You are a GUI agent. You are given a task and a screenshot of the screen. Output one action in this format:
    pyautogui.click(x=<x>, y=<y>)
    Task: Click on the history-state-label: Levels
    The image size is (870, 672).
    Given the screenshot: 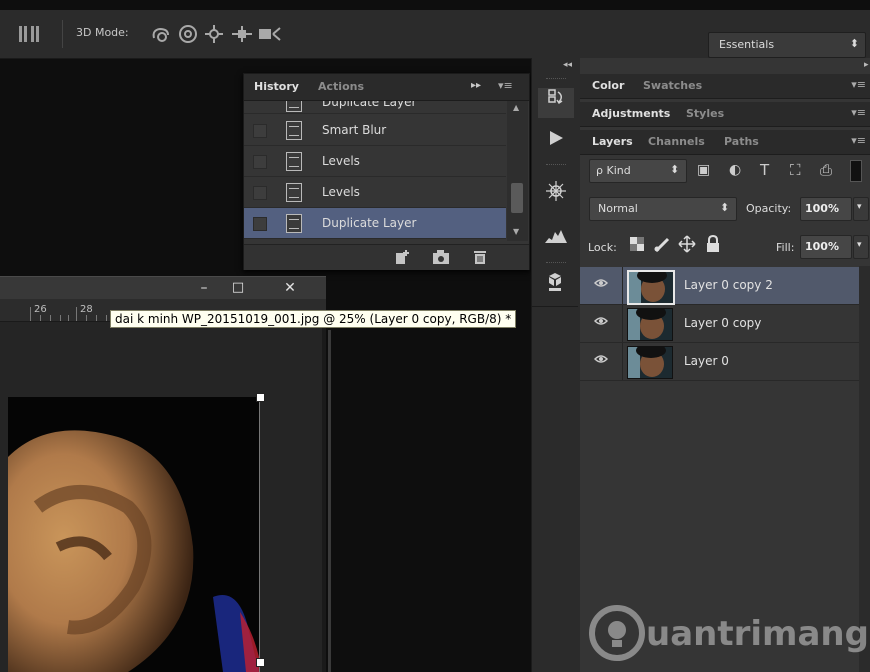 What is the action you would take?
    pyautogui.click(x=341, y=161)
    